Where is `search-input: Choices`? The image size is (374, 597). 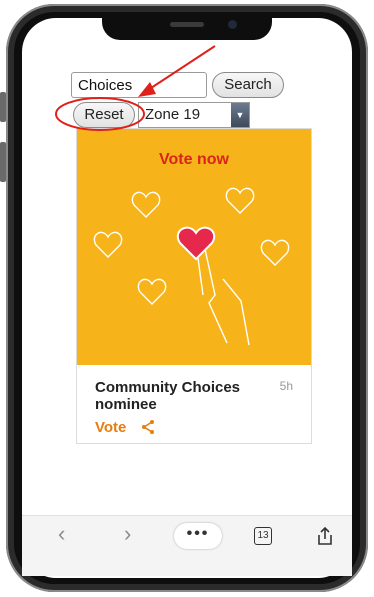 search-input: Choices is located at coordinates (139, 85).